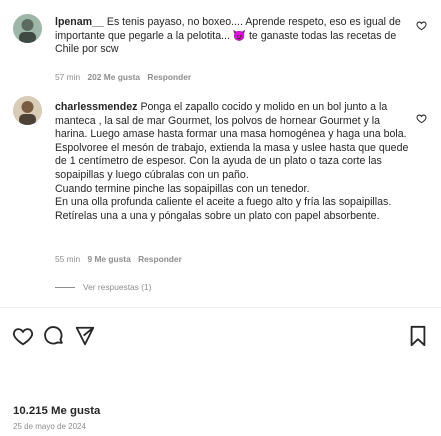  What do you see at coordinates (418, 336) in the screenshot?
I see `bookmark-icon` at bounding box center [418, 336].